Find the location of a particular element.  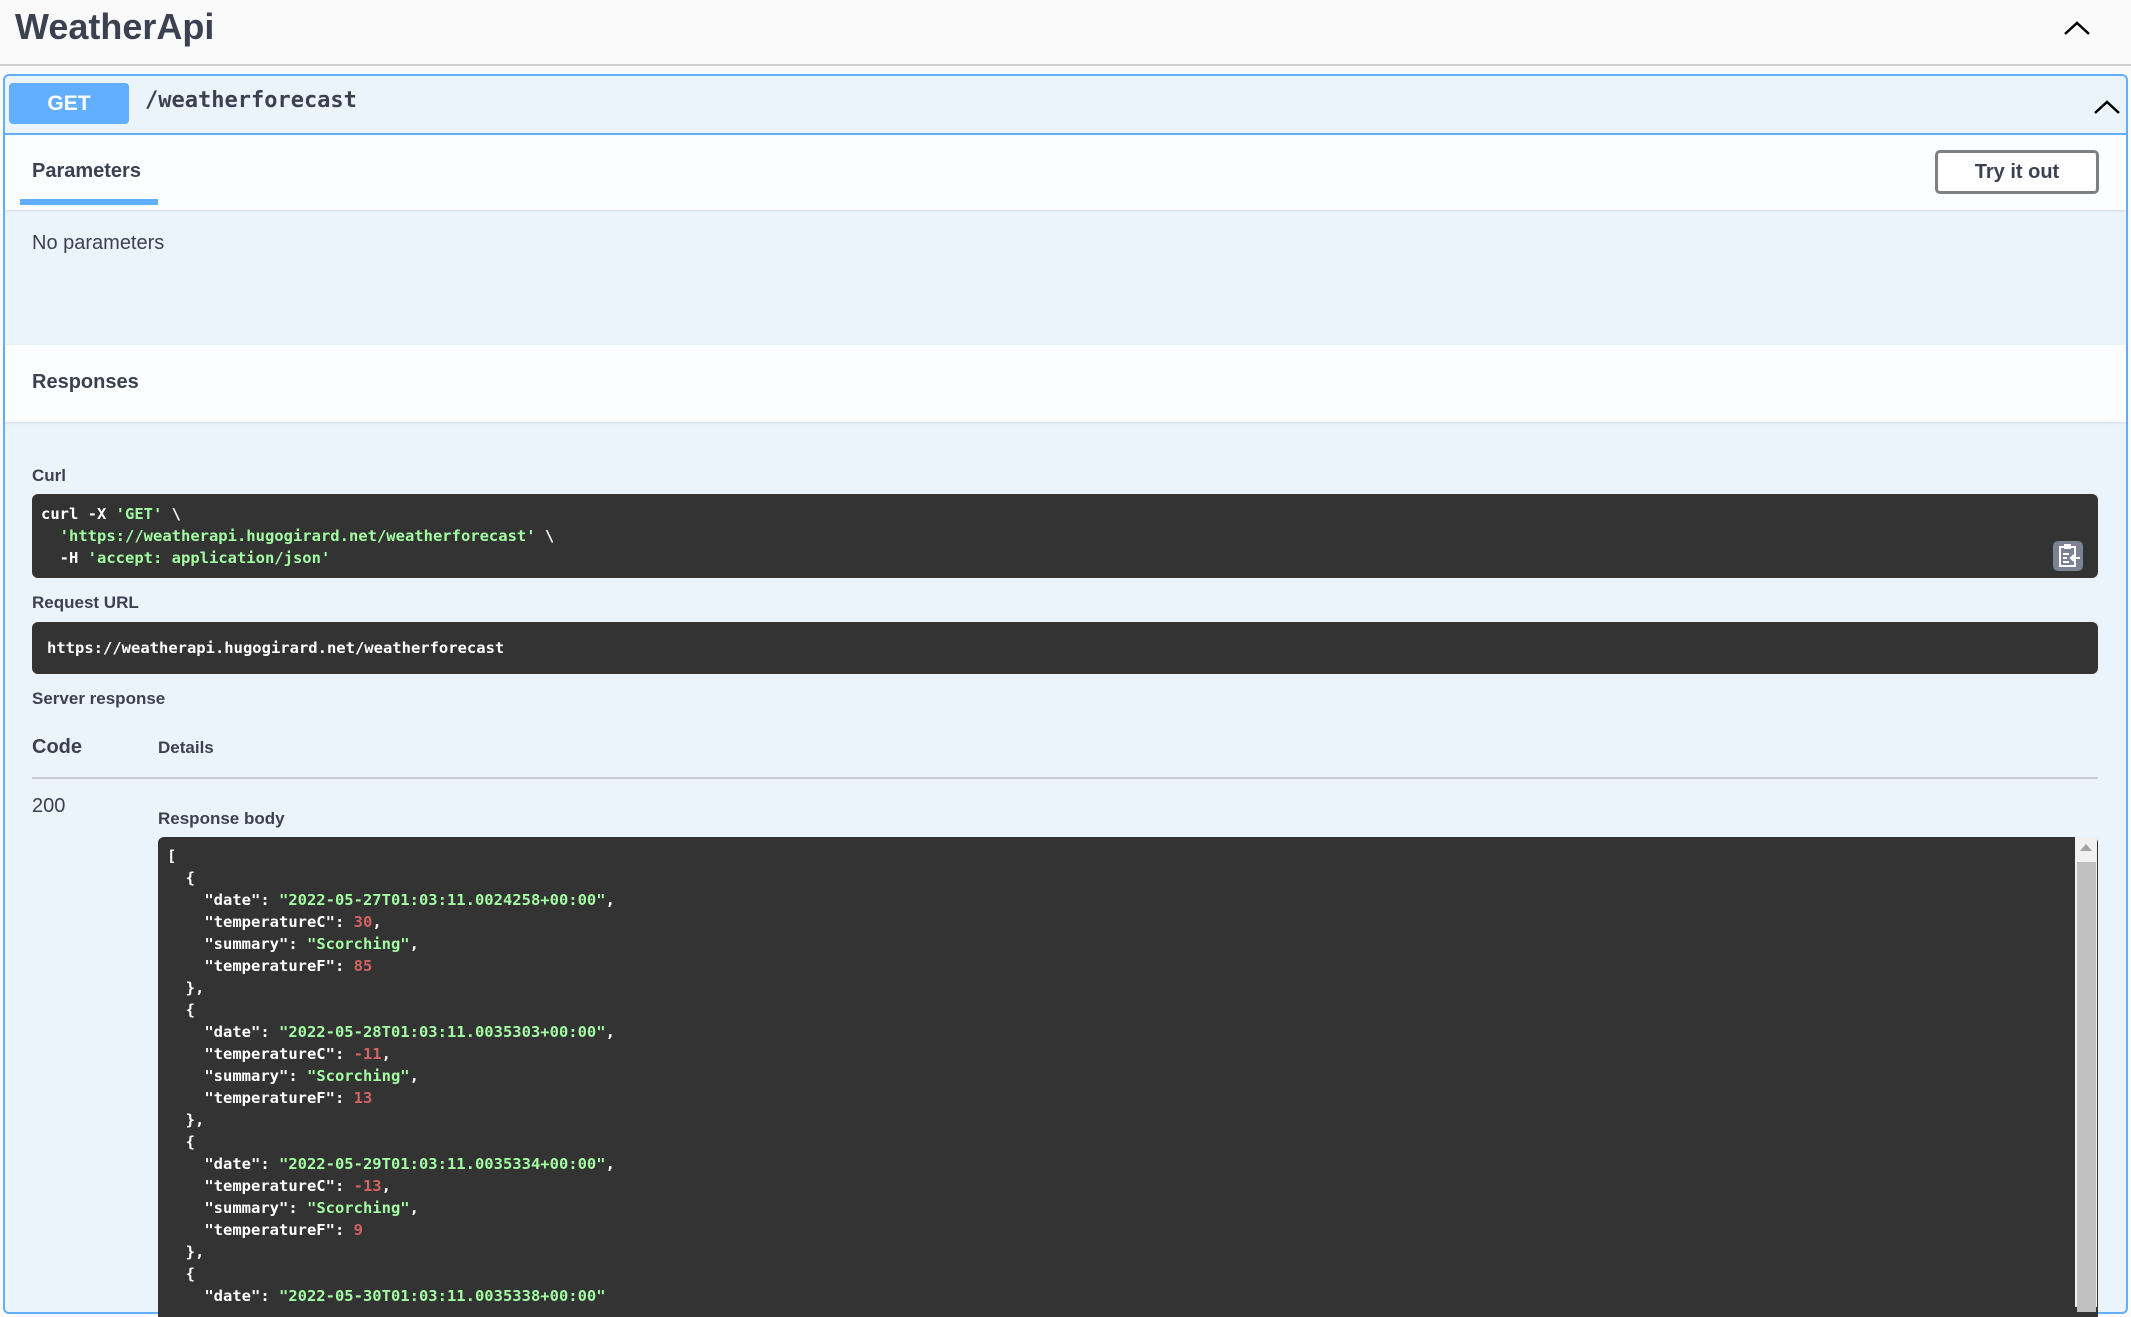

clipboard-icon is located at coordinates (2069, 555).